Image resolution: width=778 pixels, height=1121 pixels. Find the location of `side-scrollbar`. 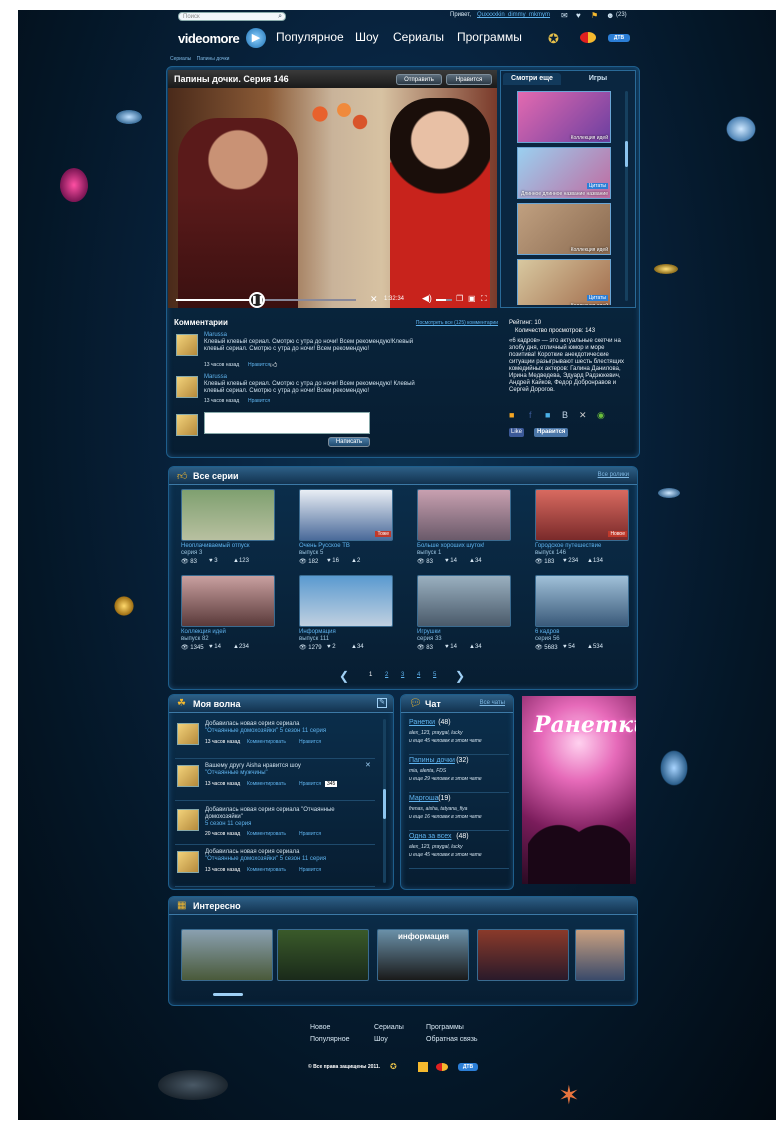

side-scrollbar is located at coordinates (626, 196).